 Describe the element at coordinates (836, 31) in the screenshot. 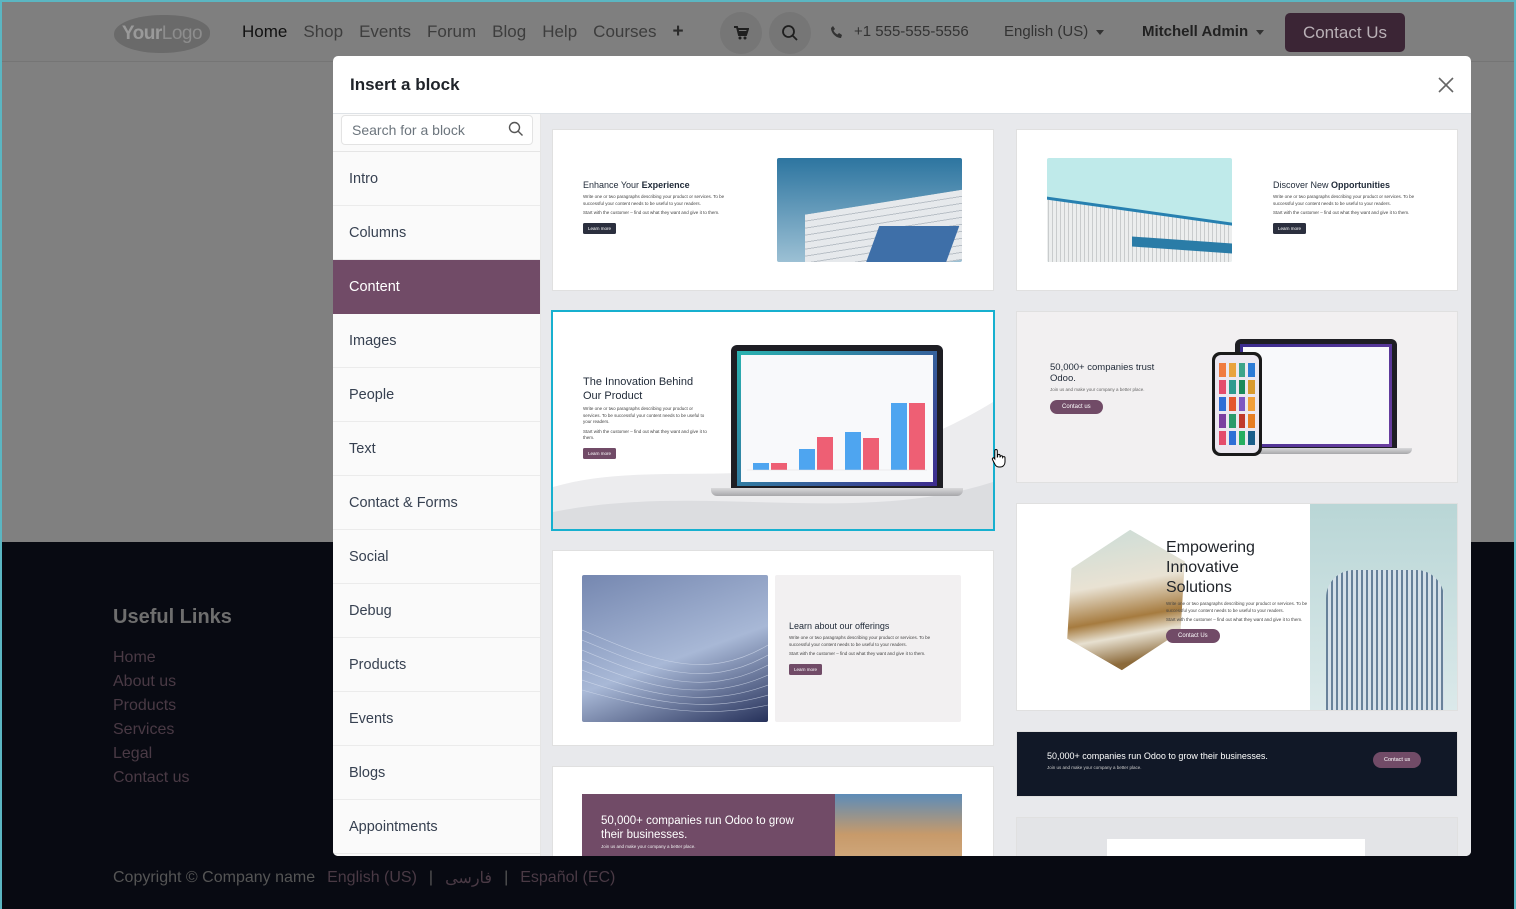

I see `phone-icon` at that location.